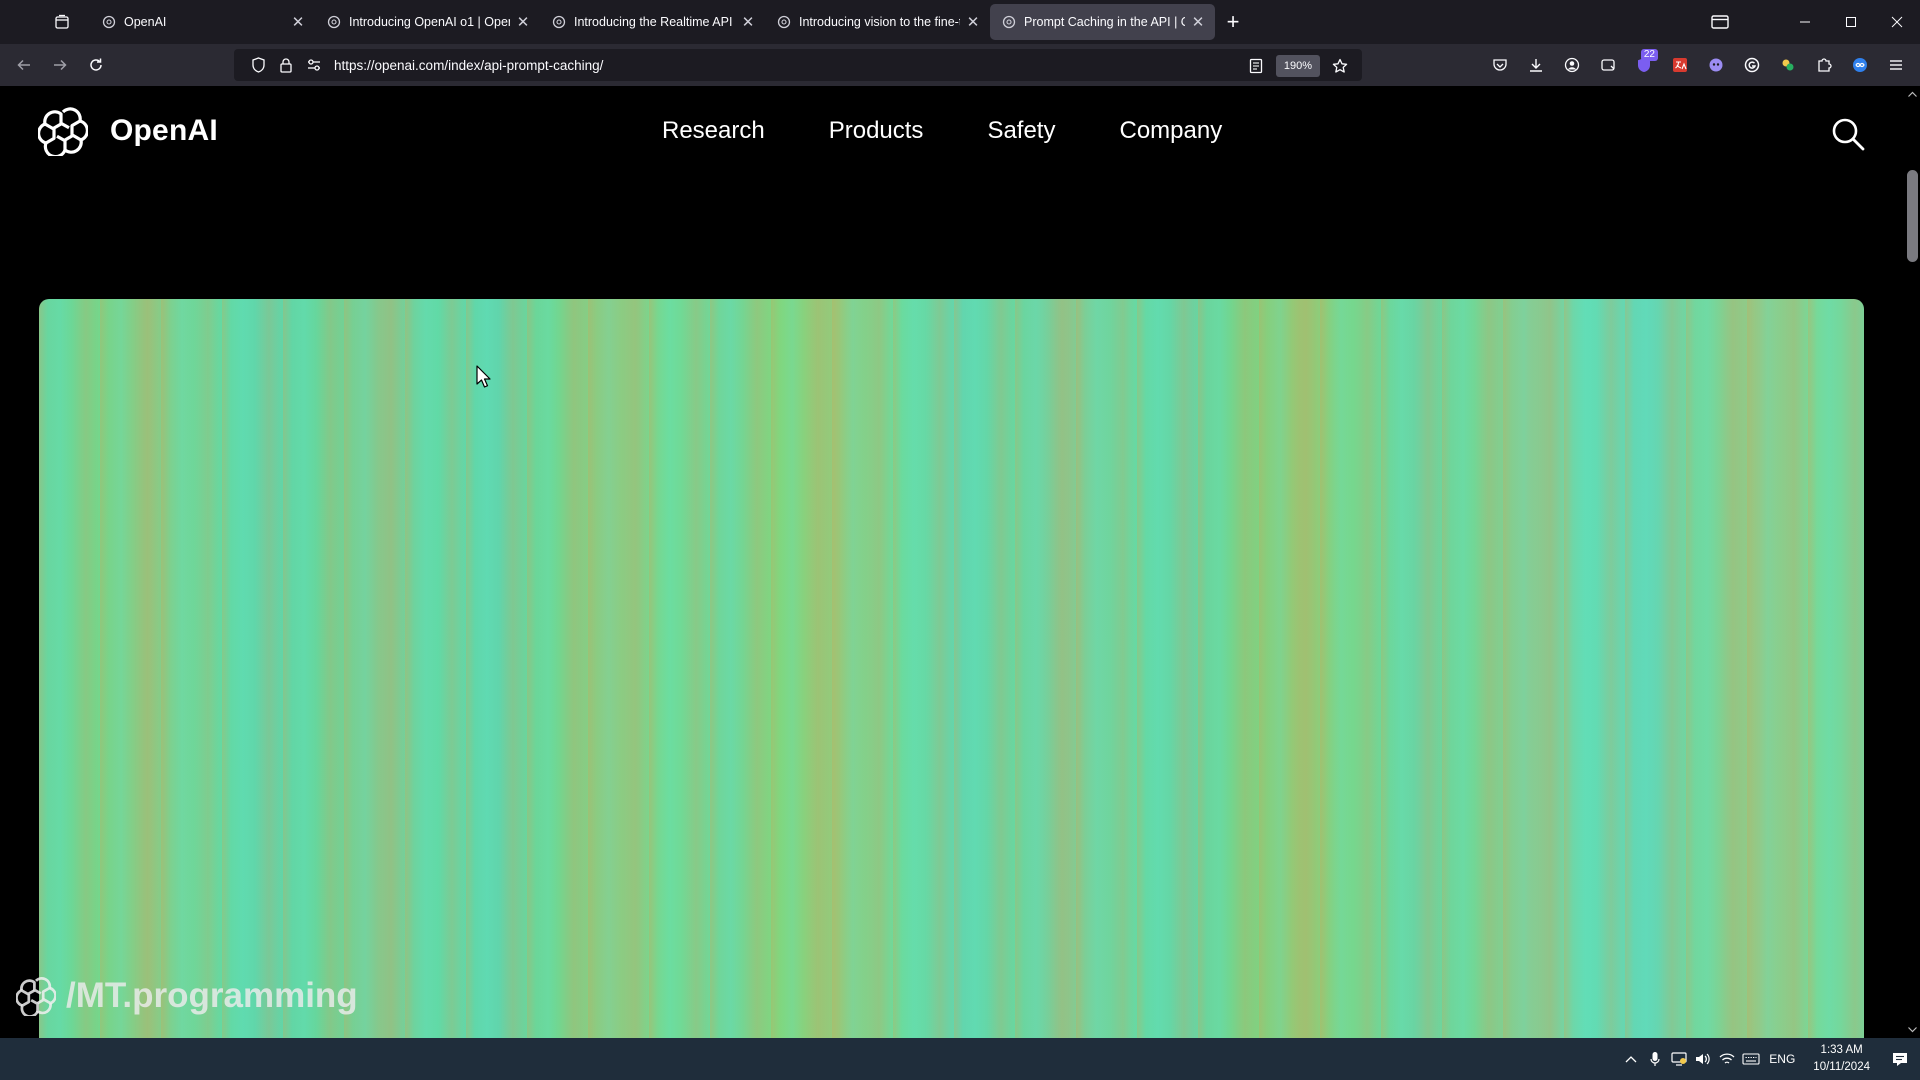 This screenshot has height=1080, width=1920. Describe the element at coordinates (314, 65) in the screenshot. I see `permissions-icon` at that location.